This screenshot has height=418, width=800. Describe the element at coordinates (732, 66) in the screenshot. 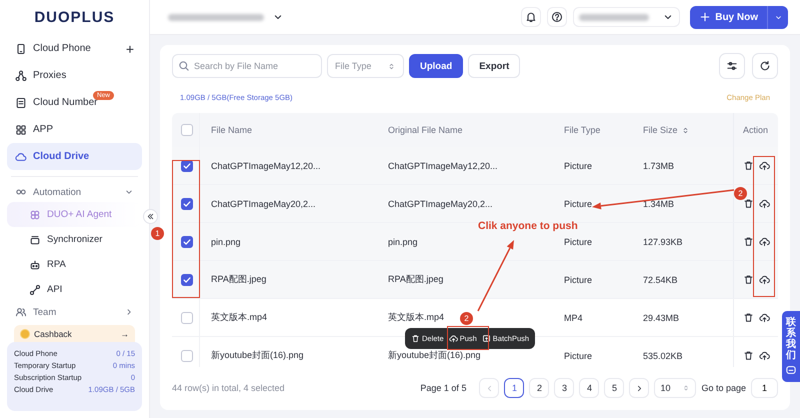

I see `filter-button` at that location.